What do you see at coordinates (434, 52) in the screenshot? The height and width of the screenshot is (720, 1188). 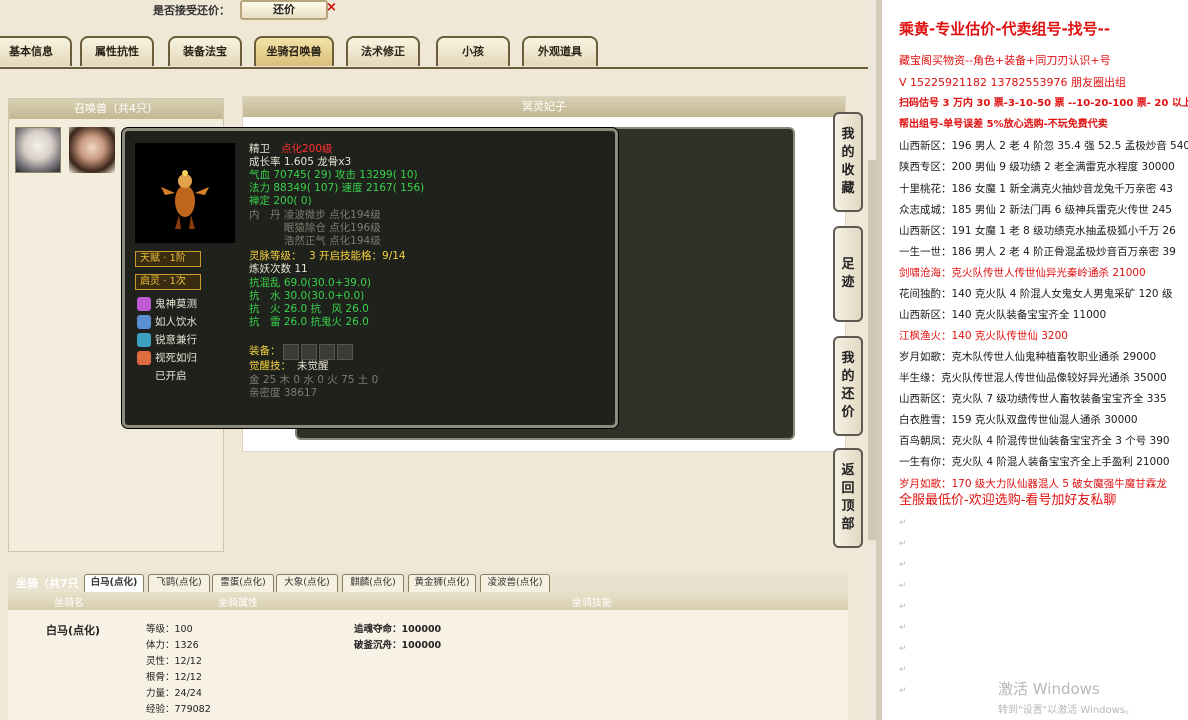 I see `character-tabs: 基本信息 属性抗性 装备法宝 坐骑召唤兽 法术修正 小孩 外观道具` at bounding box center [434, 52].